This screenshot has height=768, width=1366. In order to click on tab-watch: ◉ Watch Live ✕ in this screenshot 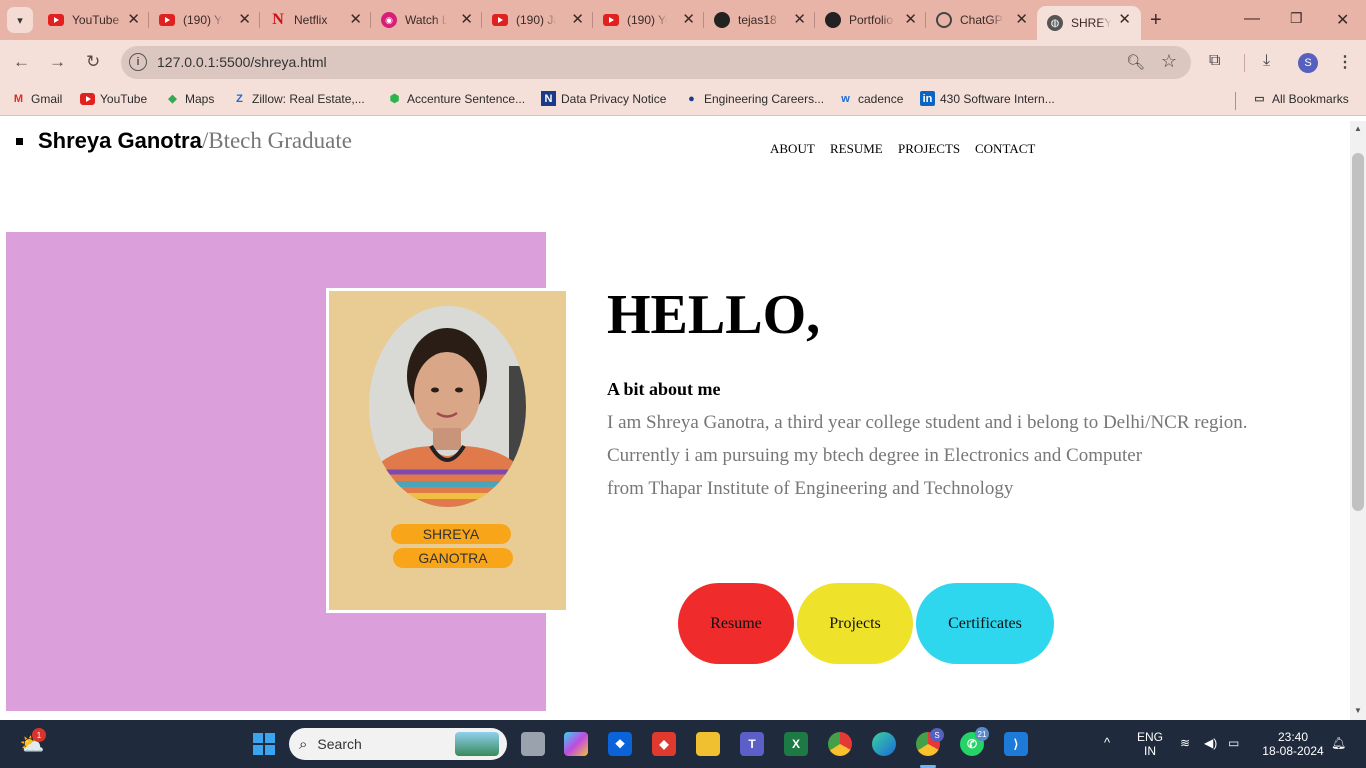, I will do `click(426, 20)`.